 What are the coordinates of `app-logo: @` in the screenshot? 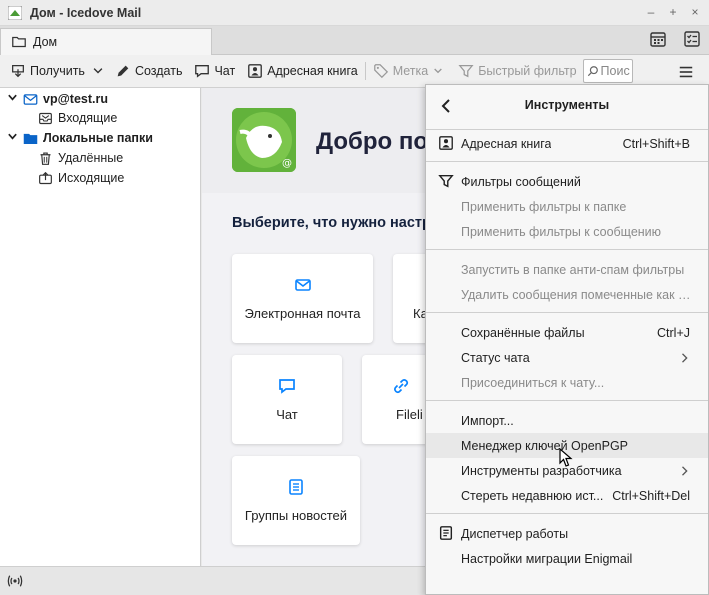 It's located at (264, 140).